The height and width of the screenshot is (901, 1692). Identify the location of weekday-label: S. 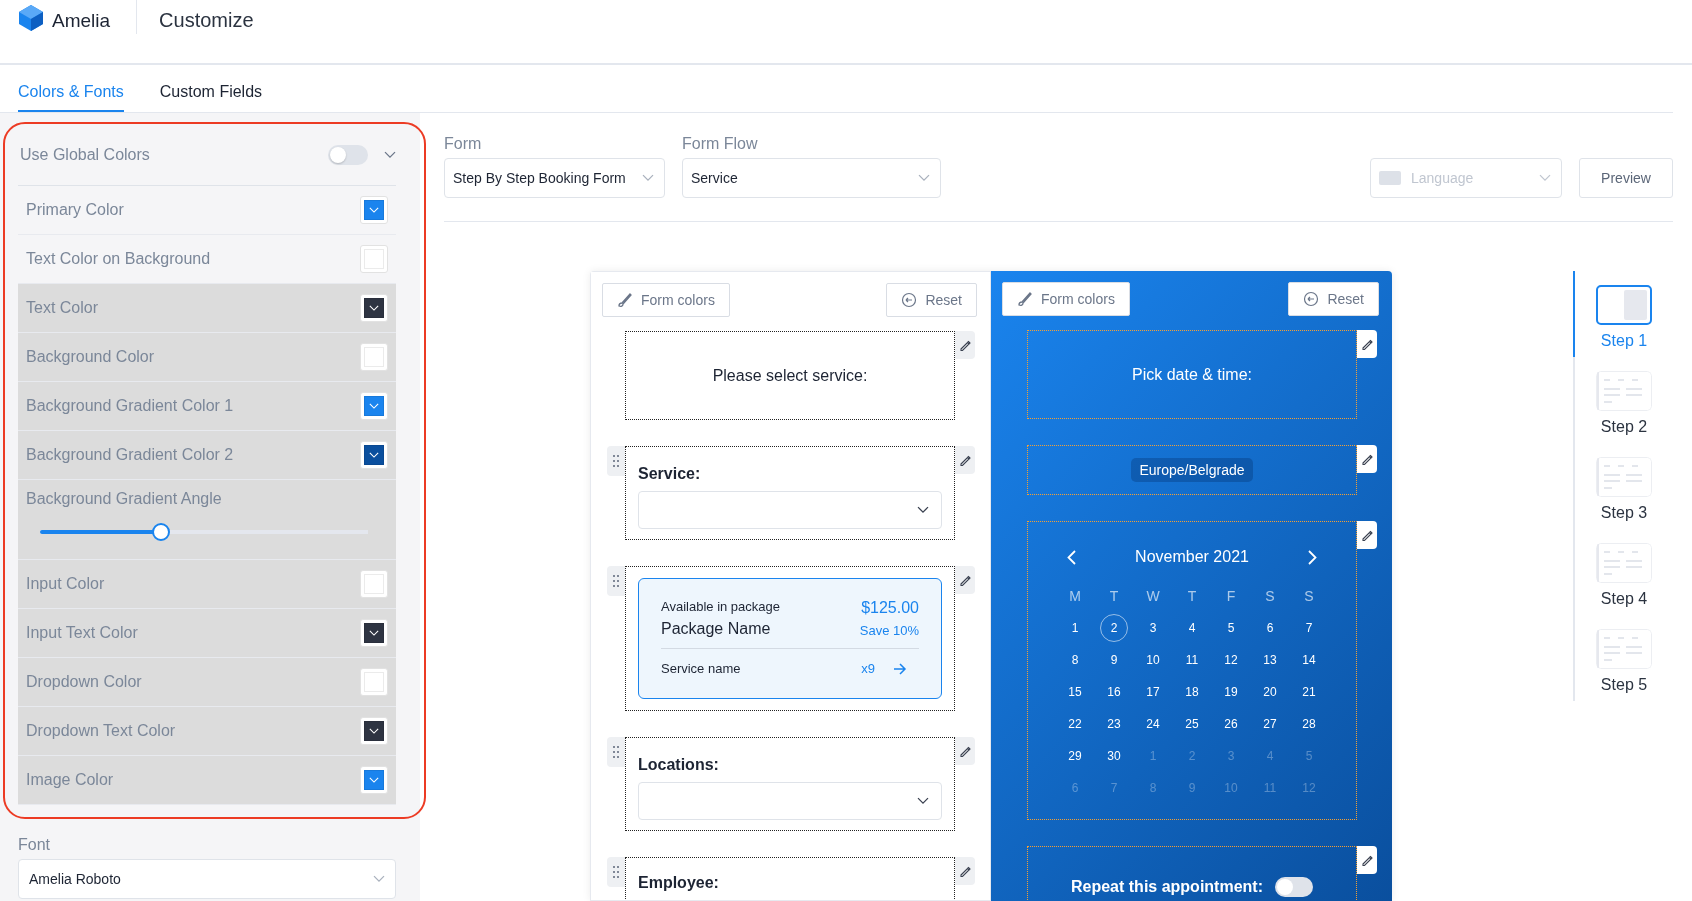
(1309, 596).